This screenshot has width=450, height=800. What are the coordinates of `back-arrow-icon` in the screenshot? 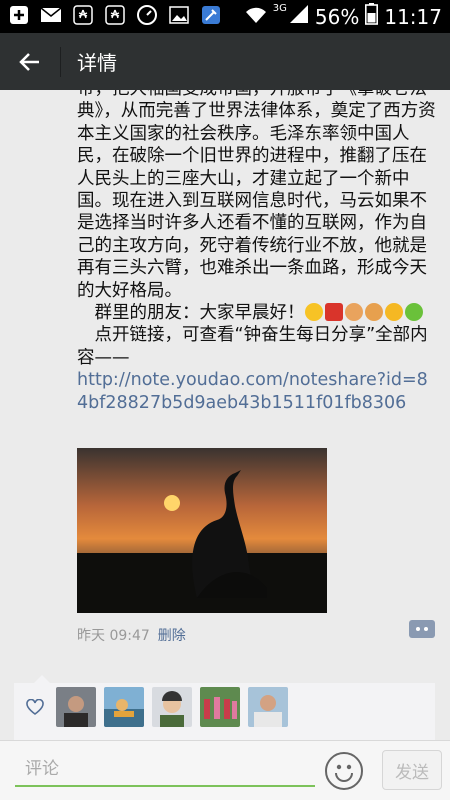 It's located at (29, 61).